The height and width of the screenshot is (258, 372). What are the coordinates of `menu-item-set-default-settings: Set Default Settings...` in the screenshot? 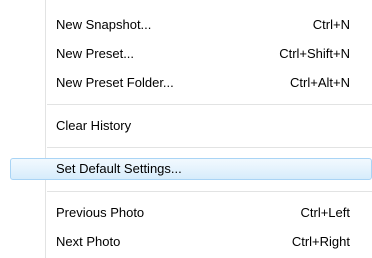 It's located at (191, 169).